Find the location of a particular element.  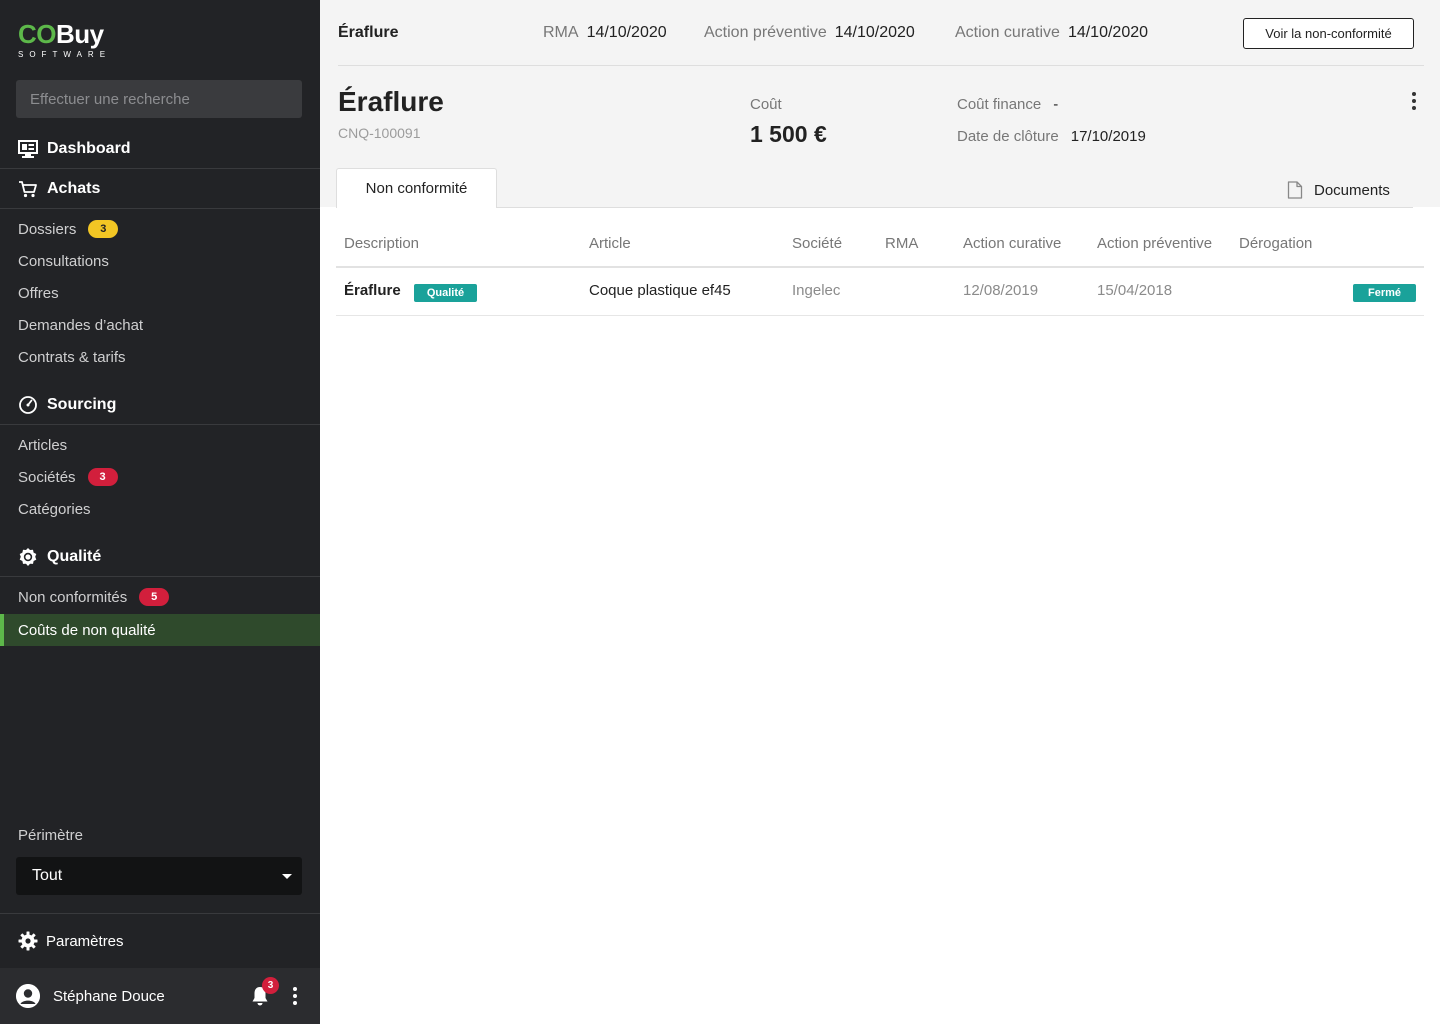

user-menu-icon is located at coordinates (295, 998).